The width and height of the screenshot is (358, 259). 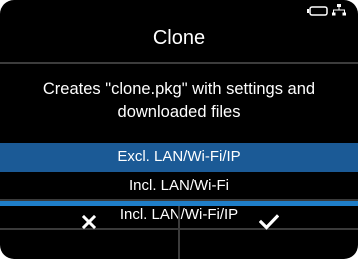 What do you see at coordinates (269, 224) in the screenshot?
I see `confirm-icon` at bounding box center [269, 224].